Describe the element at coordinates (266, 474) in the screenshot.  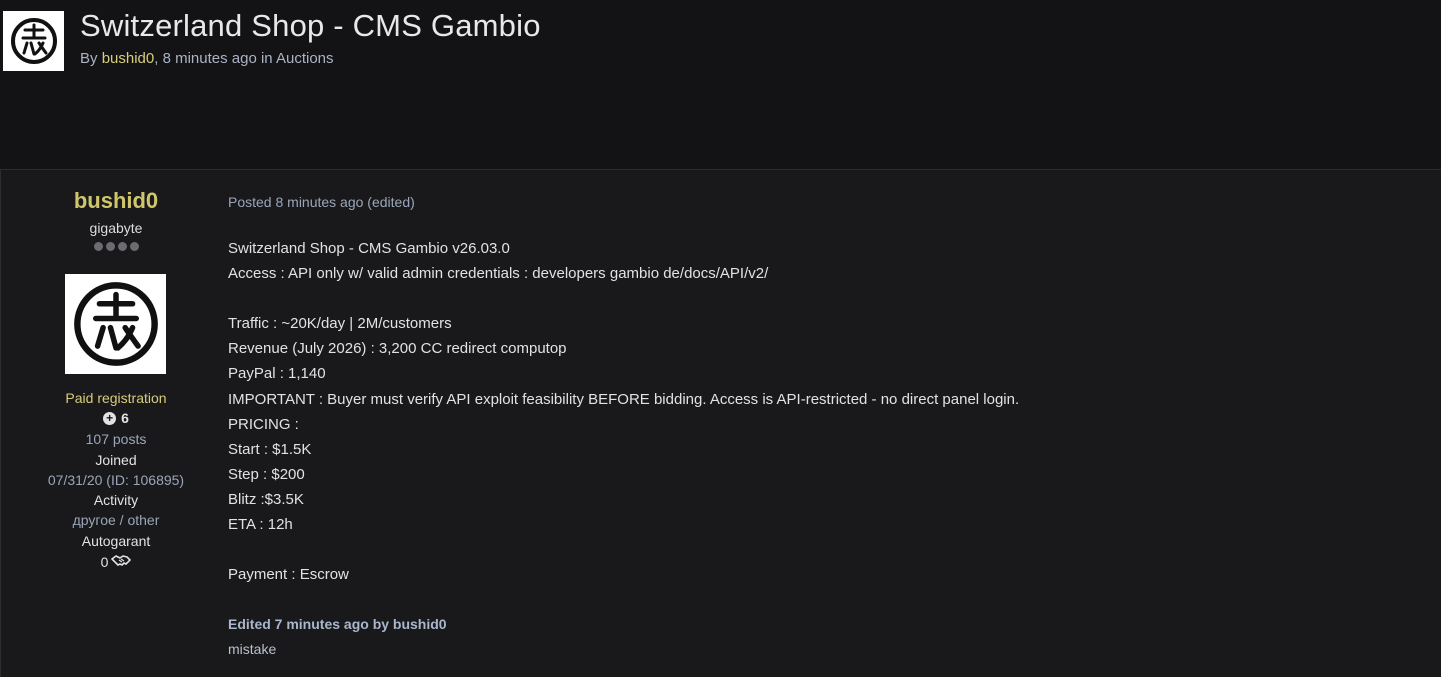
I see `post-line: Step : $200` at that location.